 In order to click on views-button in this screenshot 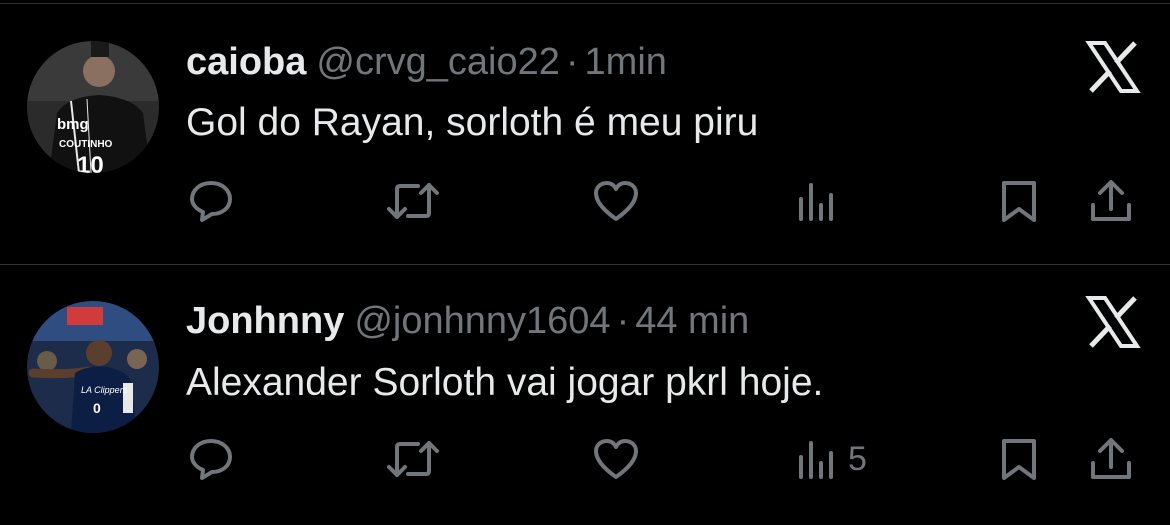, I will do `click(822, 201)`.